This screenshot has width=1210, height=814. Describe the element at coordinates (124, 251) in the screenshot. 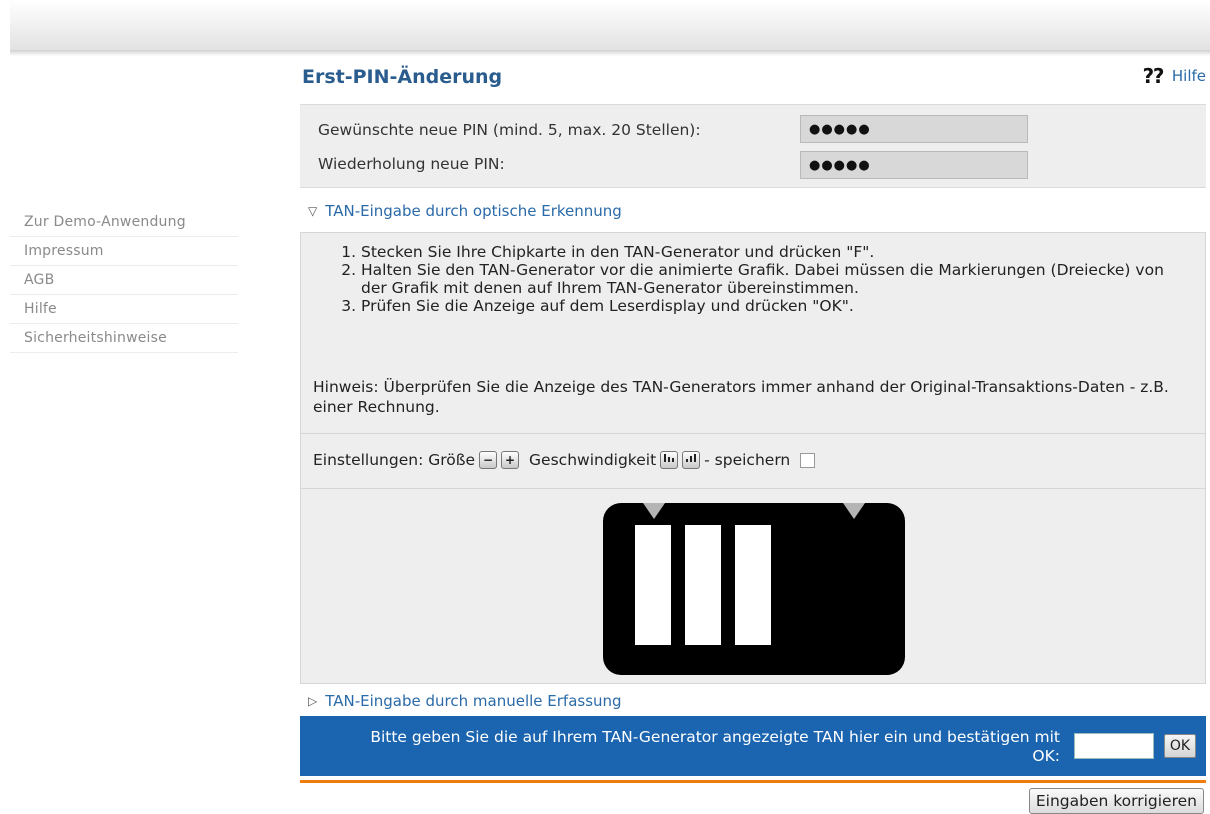

I see `sidebar-item-impressum: Impressum` at that location.